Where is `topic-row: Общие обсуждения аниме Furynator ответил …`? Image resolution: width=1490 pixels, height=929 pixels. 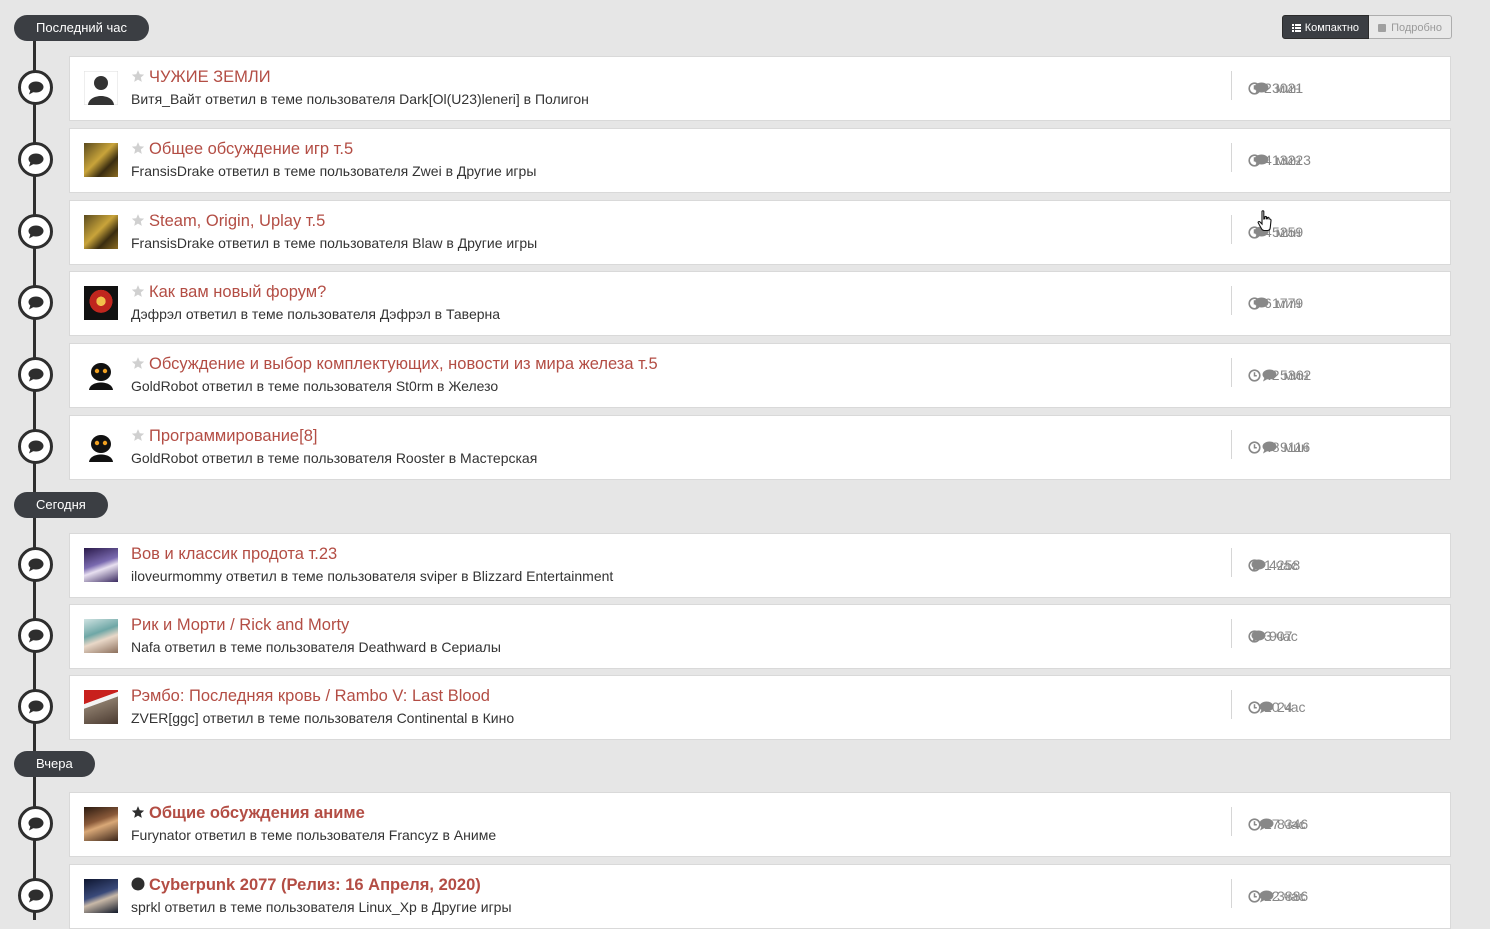
topic-row: Общие обсуждения аниме Furynator ответил … is located at coordinates (760, 824).